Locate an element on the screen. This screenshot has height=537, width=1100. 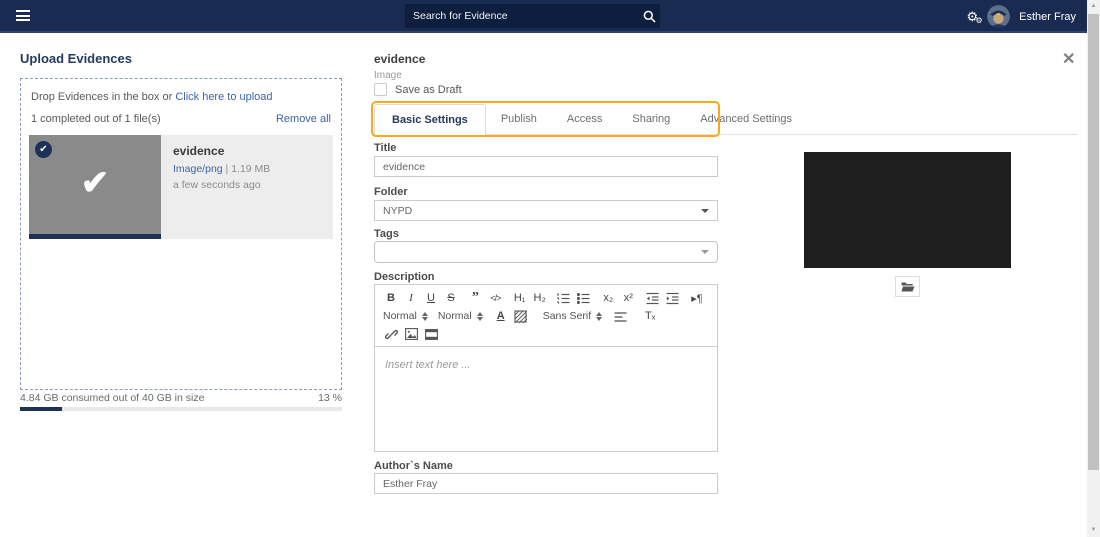
evidence-type: Image is located at coordinates (388, 75).